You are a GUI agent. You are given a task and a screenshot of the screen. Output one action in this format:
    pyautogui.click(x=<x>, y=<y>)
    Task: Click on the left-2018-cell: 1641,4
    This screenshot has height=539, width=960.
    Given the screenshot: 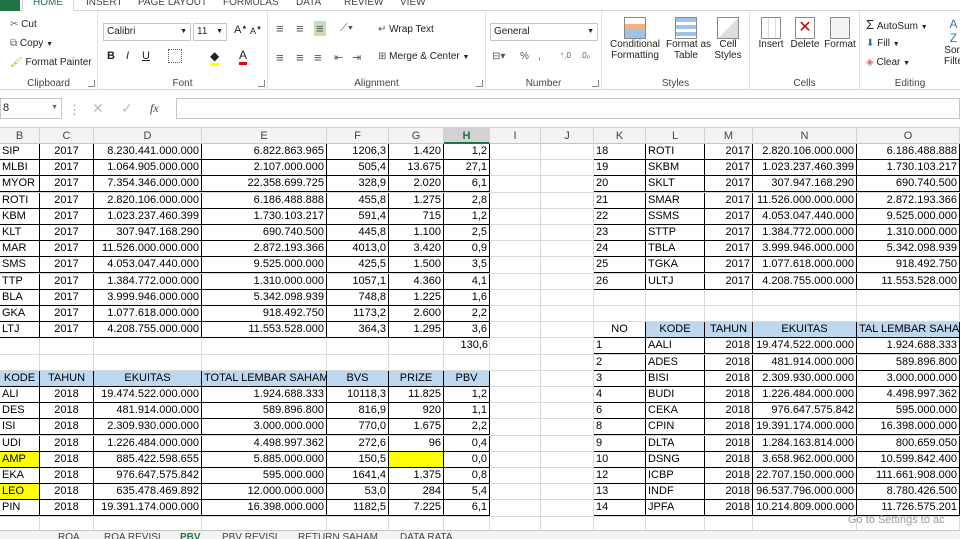 What is the action you would take?
    pyautogui.click(x=358, y=476)
    